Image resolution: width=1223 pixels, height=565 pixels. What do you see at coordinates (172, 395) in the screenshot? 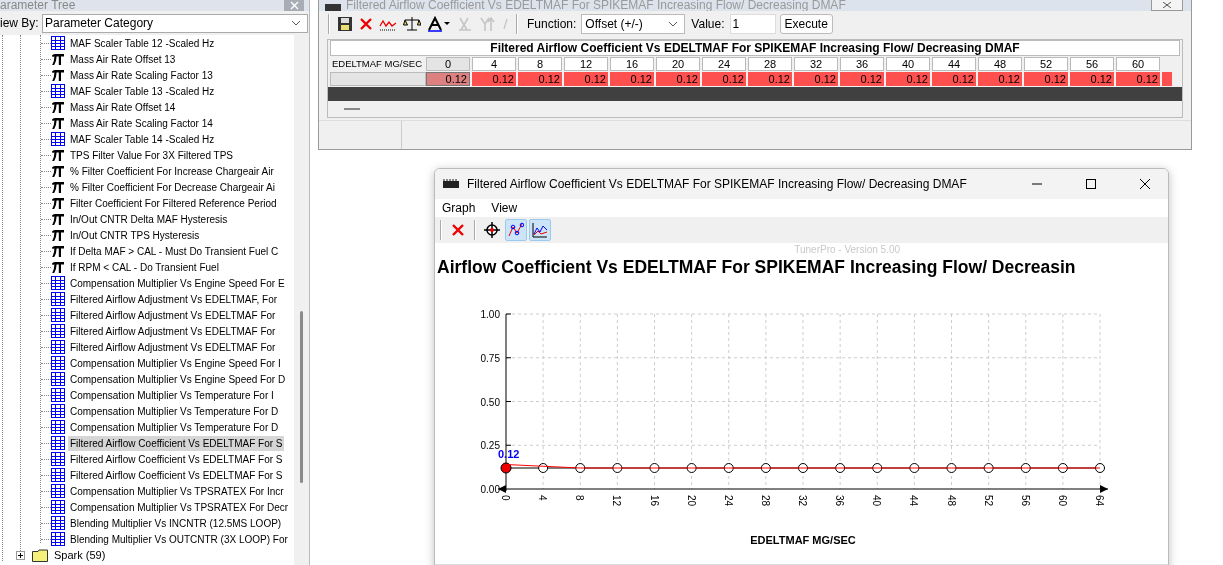
I see `tree-item: Compensation Multiplier Vs Temperature For I` at bounding box center [172, 395].